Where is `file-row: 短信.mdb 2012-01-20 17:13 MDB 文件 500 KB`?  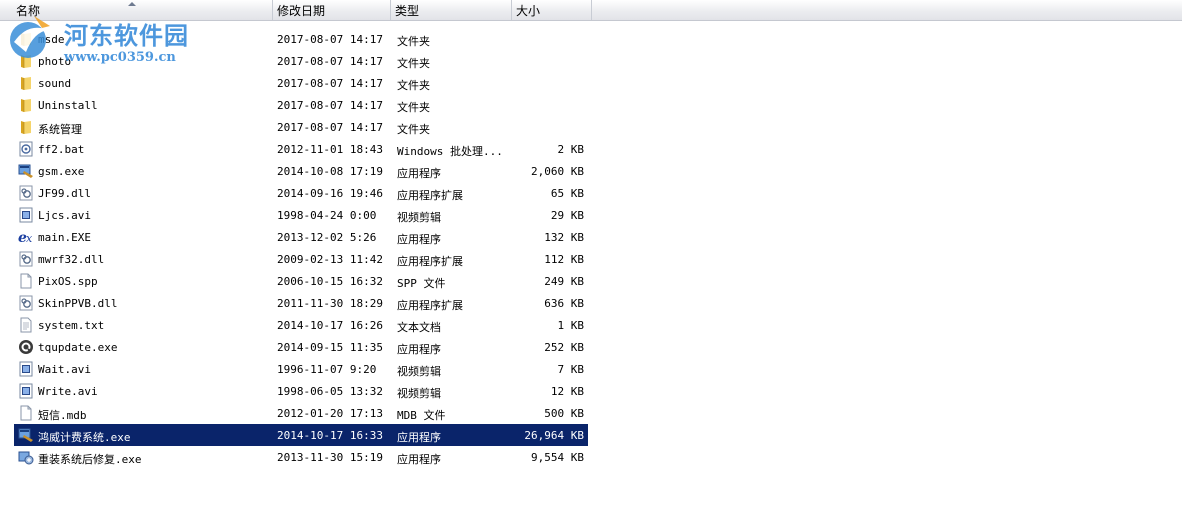 file-row: 短信.mdb 2012-01-20 17:13 MDB 文件 500 KB is located at coordinates (301, 413).